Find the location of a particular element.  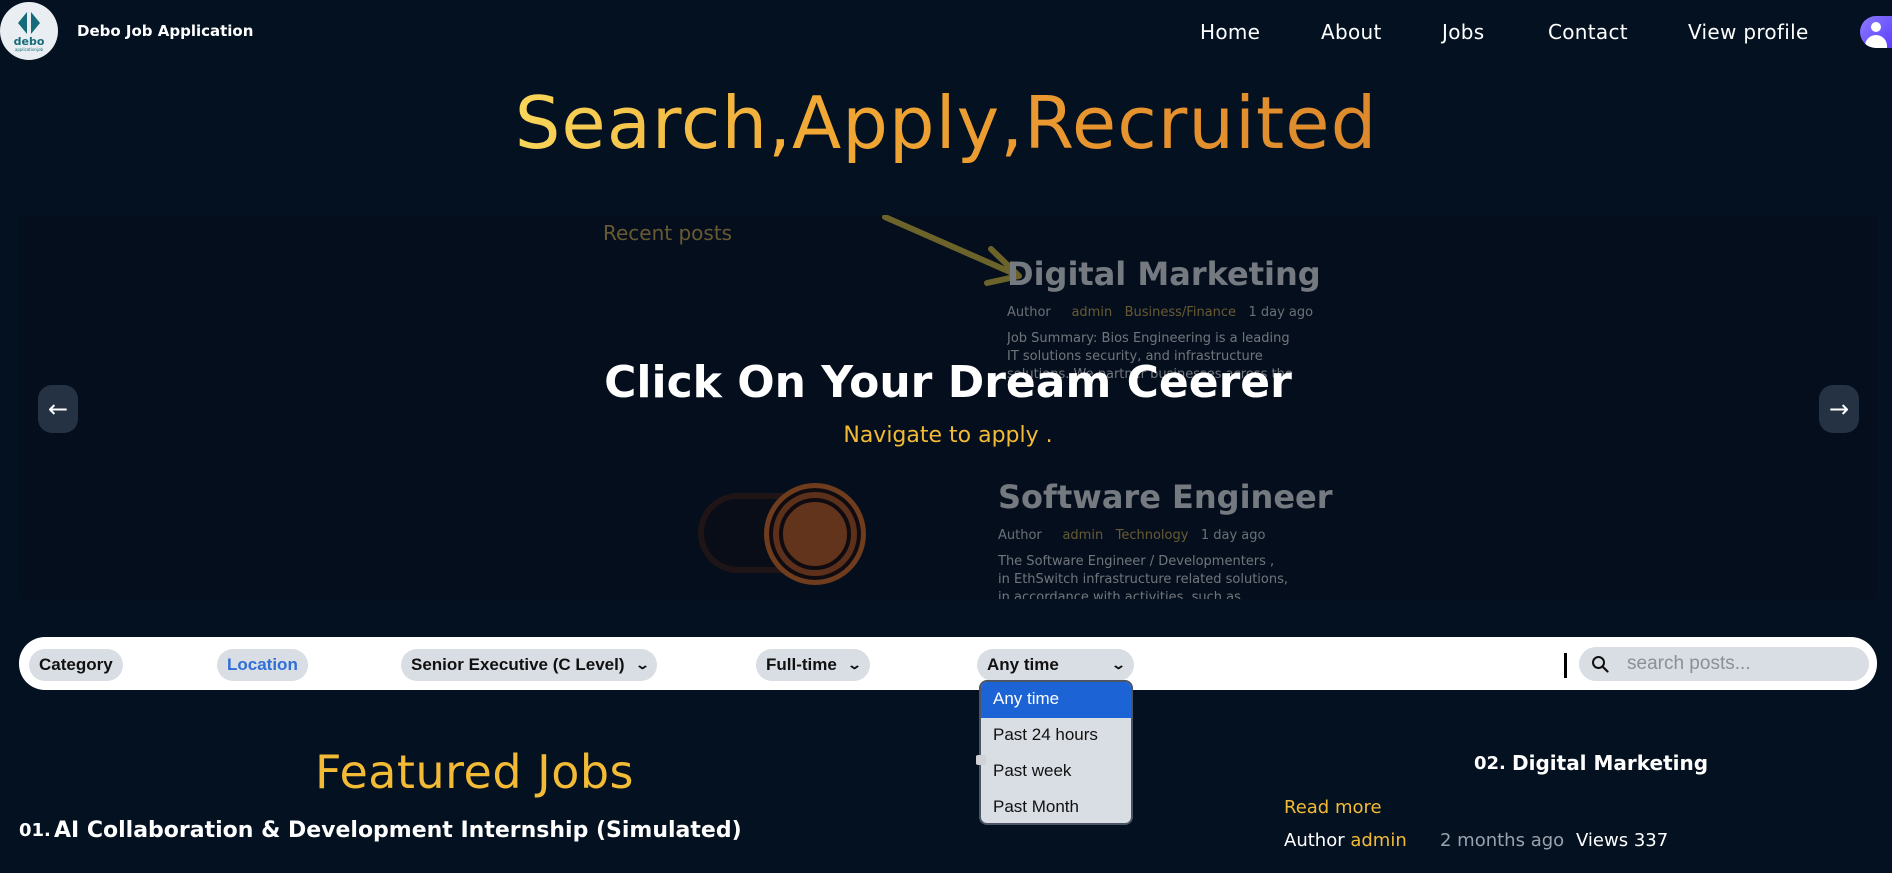

level-select: Senior Executive (C Level) ⌄ is located at coordinates (529, 665).